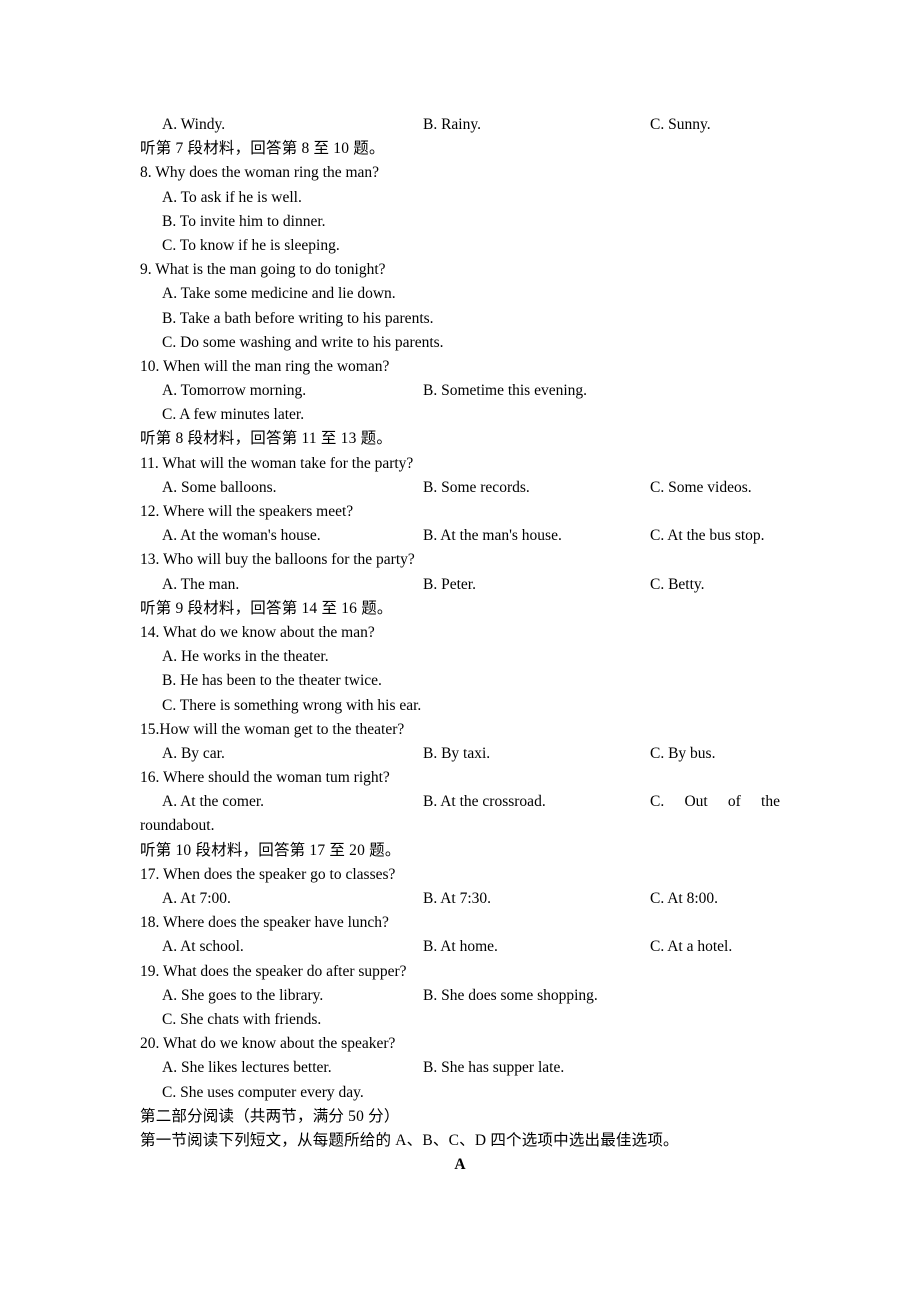 The width and height of the screenshot is (920, 1302). I want to click on option-c-word: Out, so click(696, 802).